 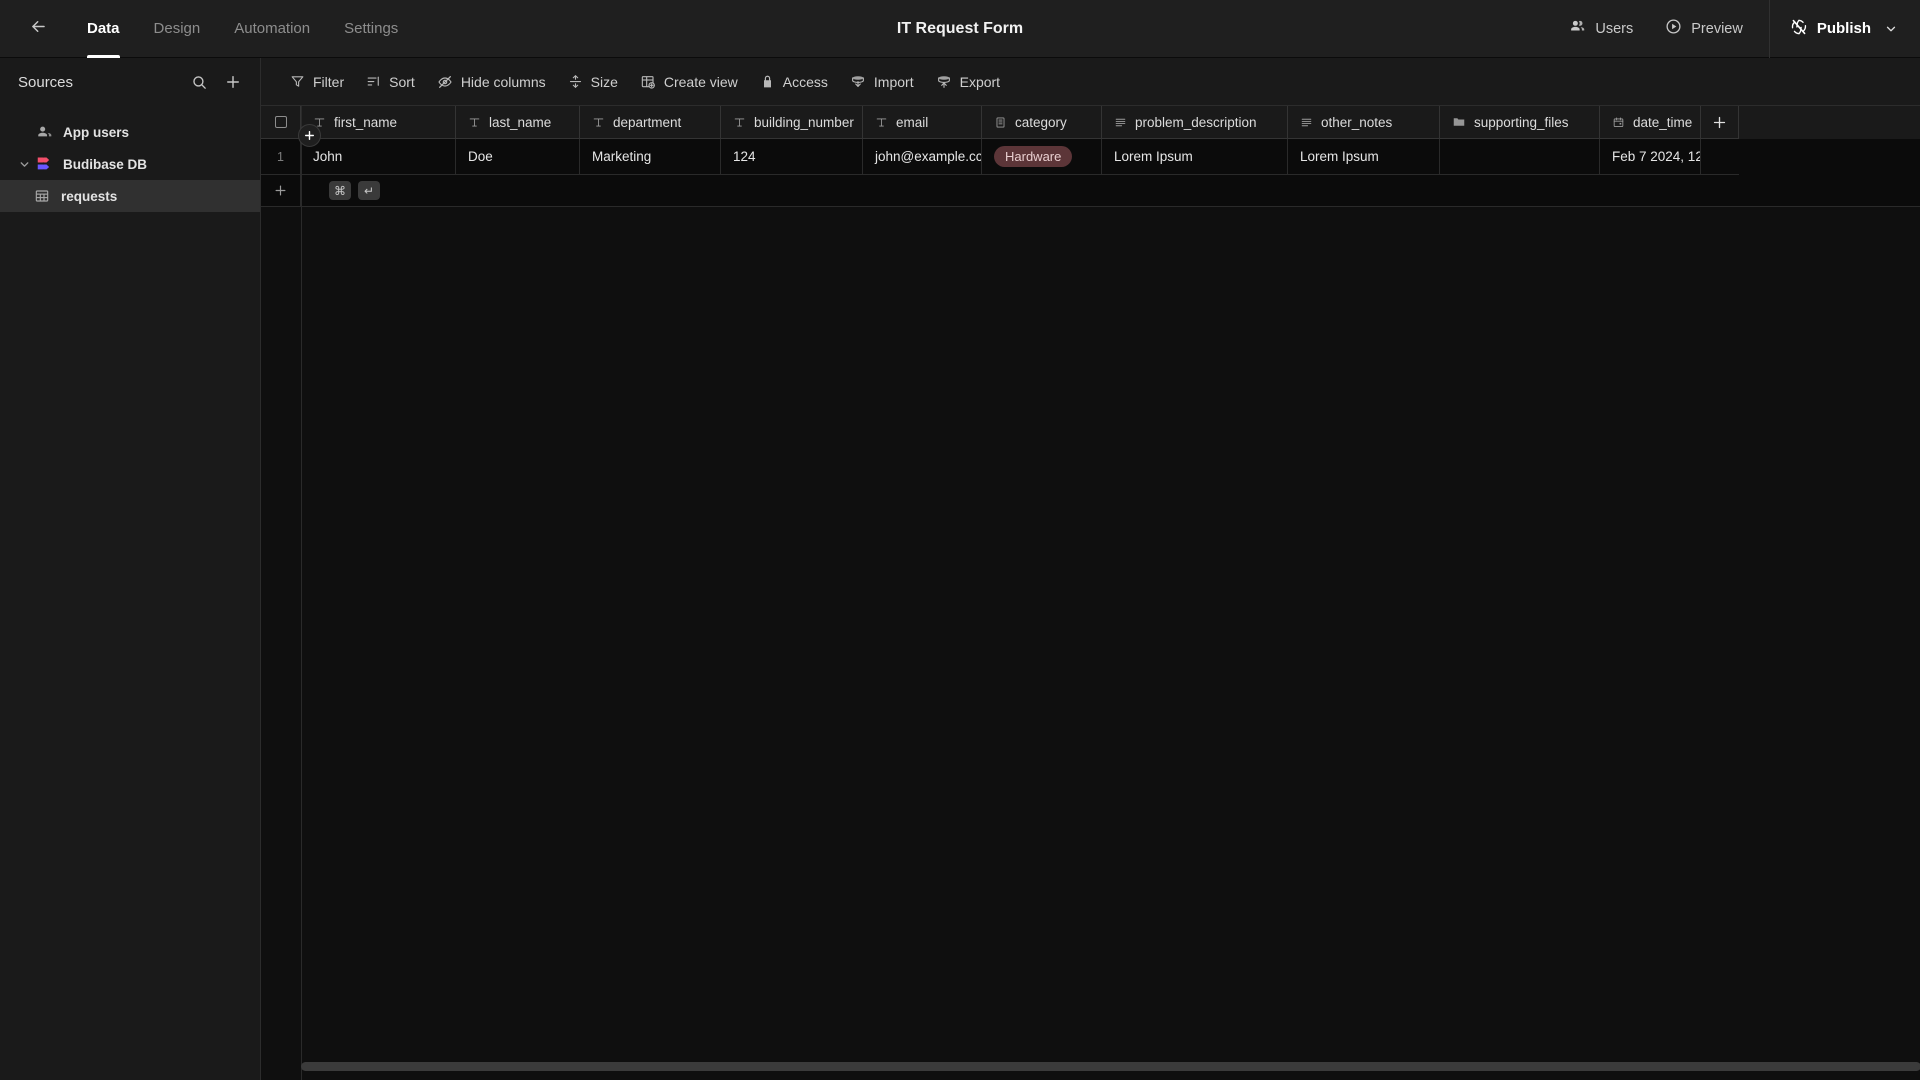 I want to click on tab-automation: Automation, so click(x=272, y=29).